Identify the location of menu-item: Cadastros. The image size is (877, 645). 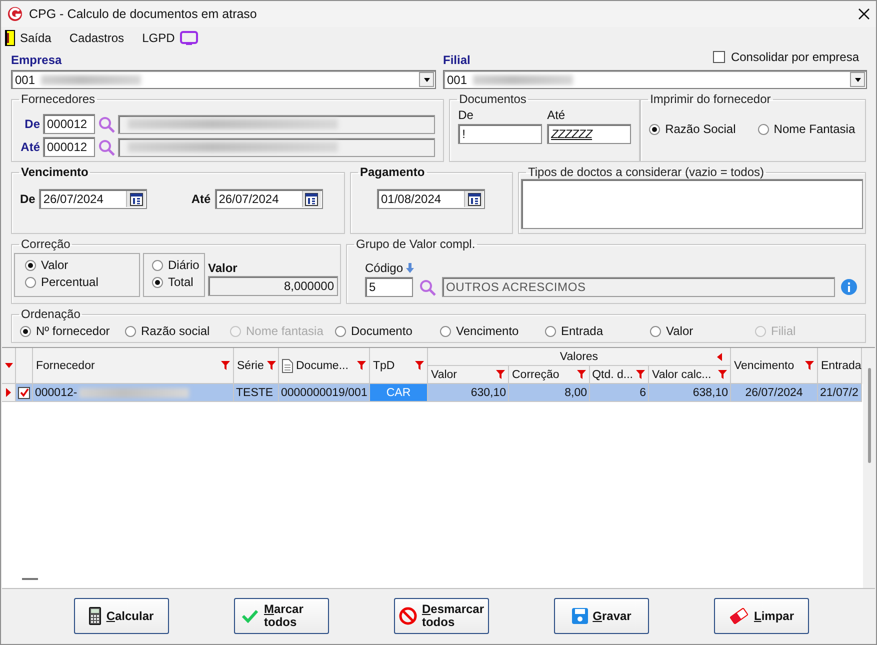
(96, 38).